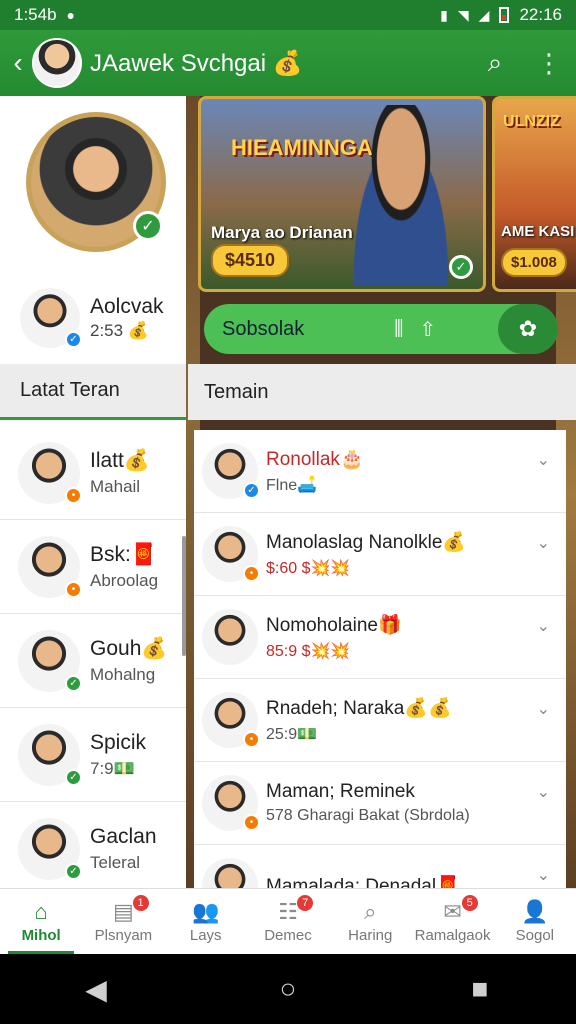  I want to click on scrollbar, so click(184, 596).